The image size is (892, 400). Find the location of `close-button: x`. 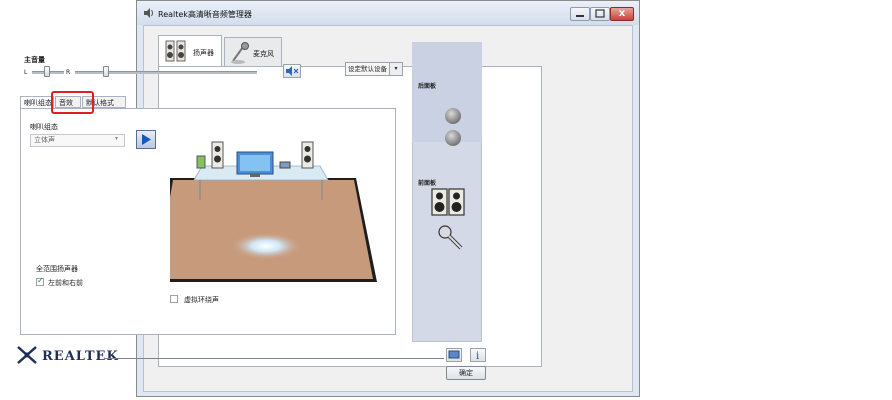

close-button: x is located at coordinates (622, 14).